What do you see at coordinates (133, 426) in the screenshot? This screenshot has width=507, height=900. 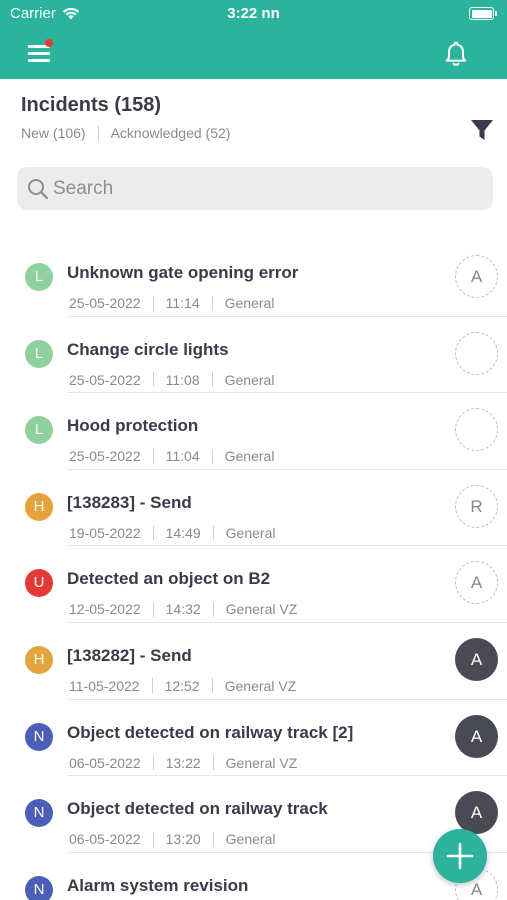 I see `incident-title: Hood protection` at bounding box center [133, 426].